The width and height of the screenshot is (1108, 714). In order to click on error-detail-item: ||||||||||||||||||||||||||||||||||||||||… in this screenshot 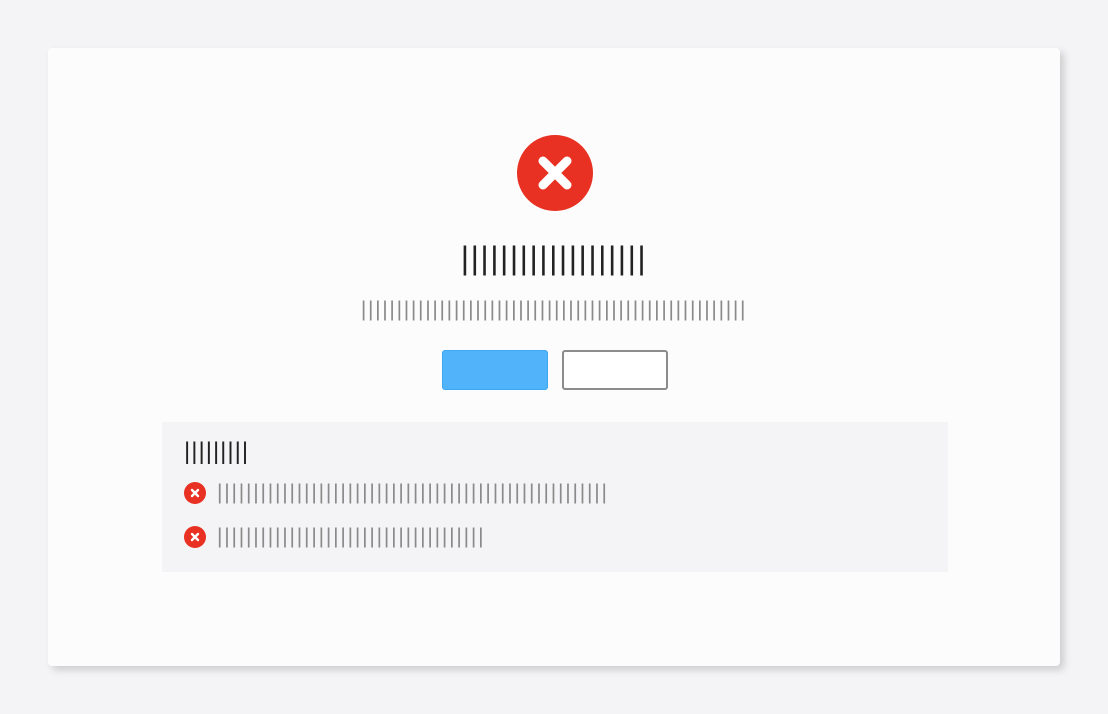, I will do `click(554, 492)`.